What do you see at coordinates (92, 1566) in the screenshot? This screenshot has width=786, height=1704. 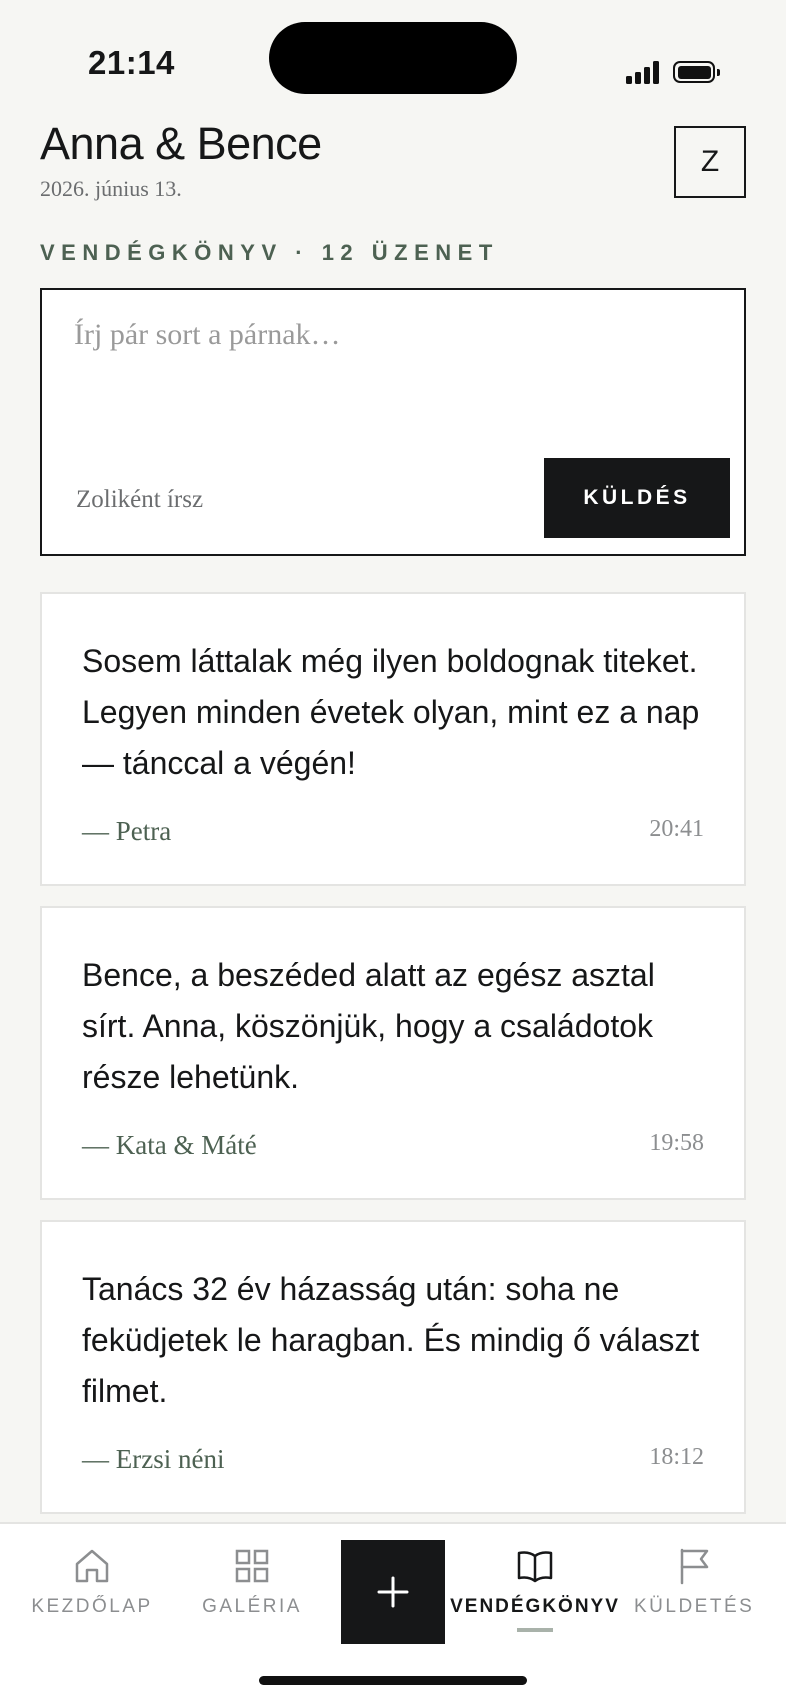 I see `home-icon` at bounding box center [92, 1566].